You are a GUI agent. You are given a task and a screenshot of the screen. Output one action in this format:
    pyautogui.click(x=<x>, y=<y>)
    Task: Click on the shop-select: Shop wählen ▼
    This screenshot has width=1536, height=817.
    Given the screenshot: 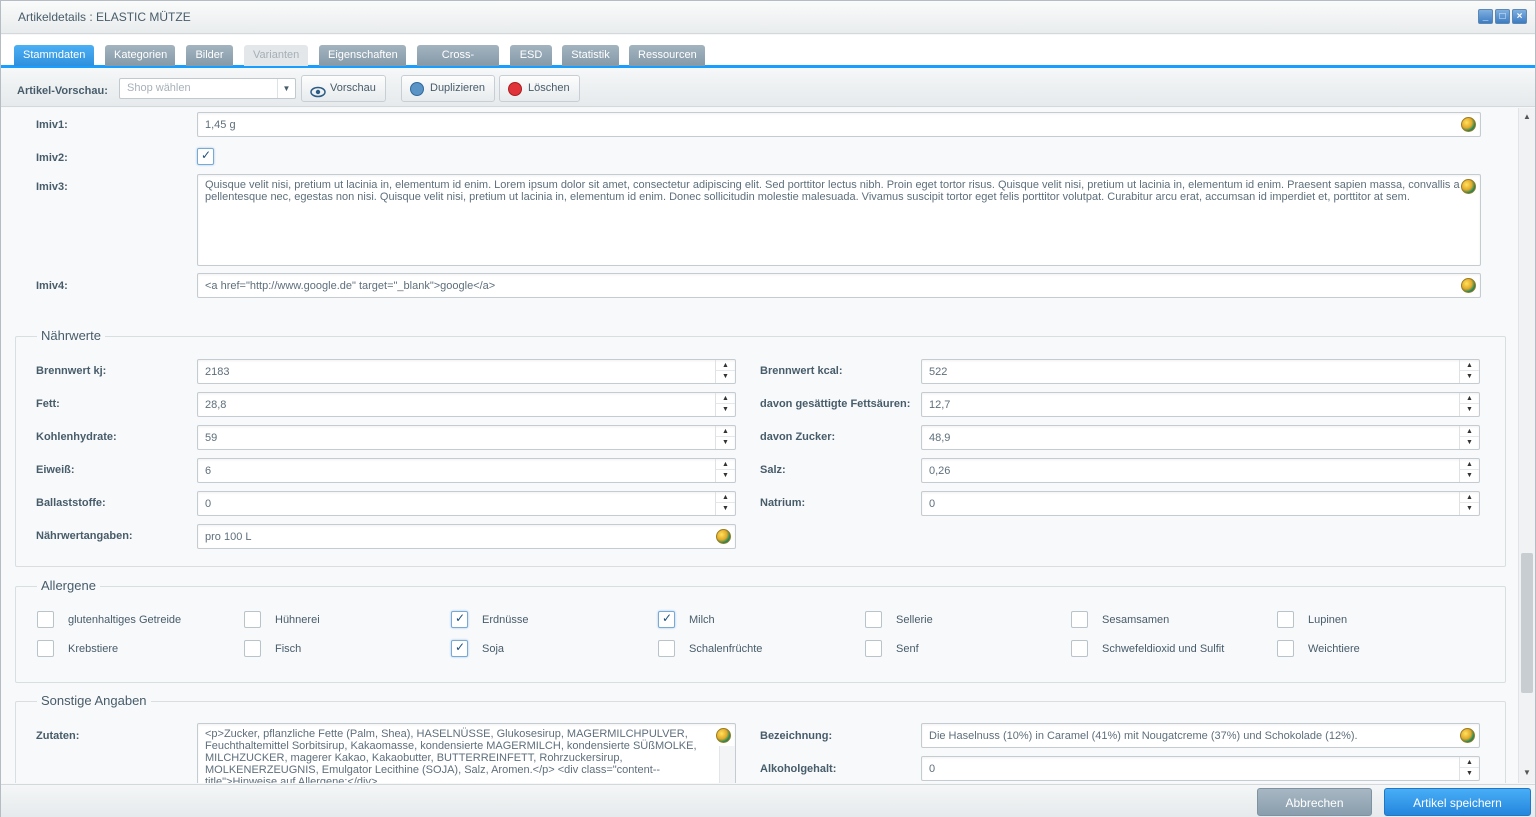 What is the action you would take?
    pyautogui.click(x=207, y=88)
    